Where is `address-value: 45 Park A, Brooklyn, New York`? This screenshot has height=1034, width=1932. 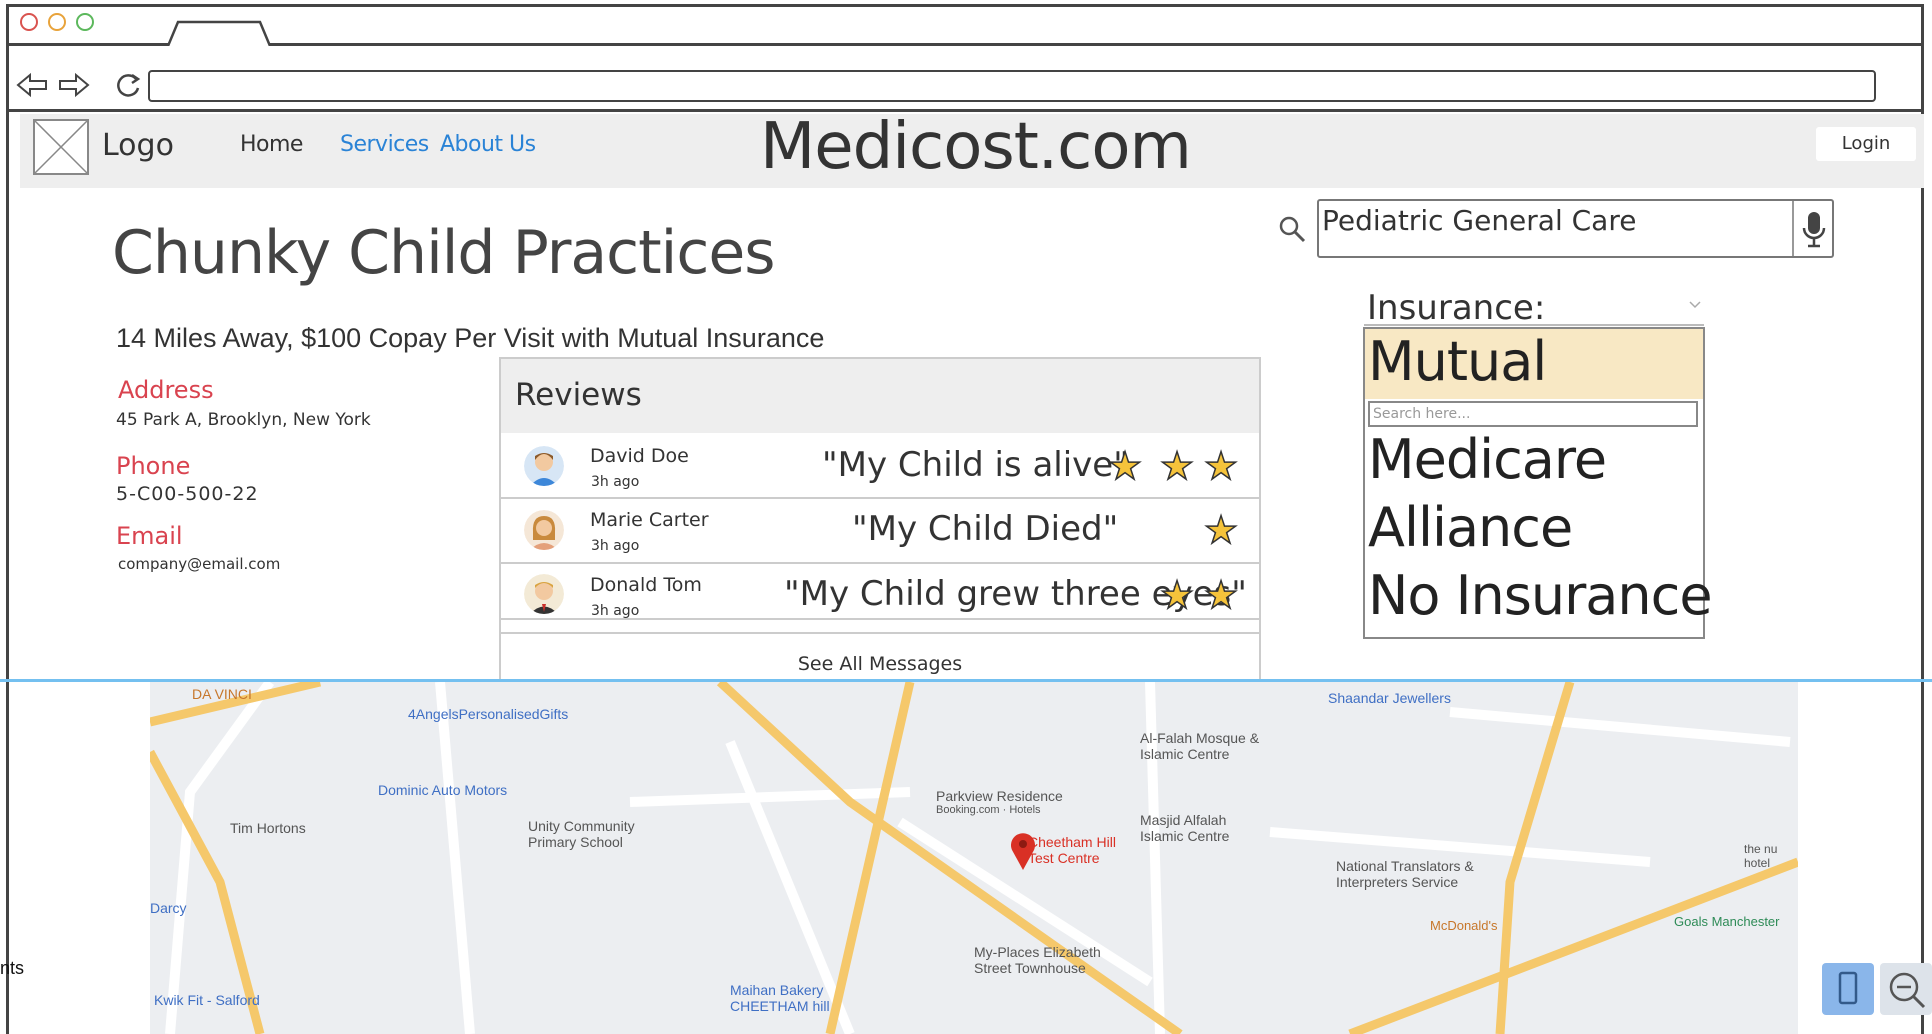
address-value: 45 Park A, Brooklyn, New York is located at coordinates (243, 420).